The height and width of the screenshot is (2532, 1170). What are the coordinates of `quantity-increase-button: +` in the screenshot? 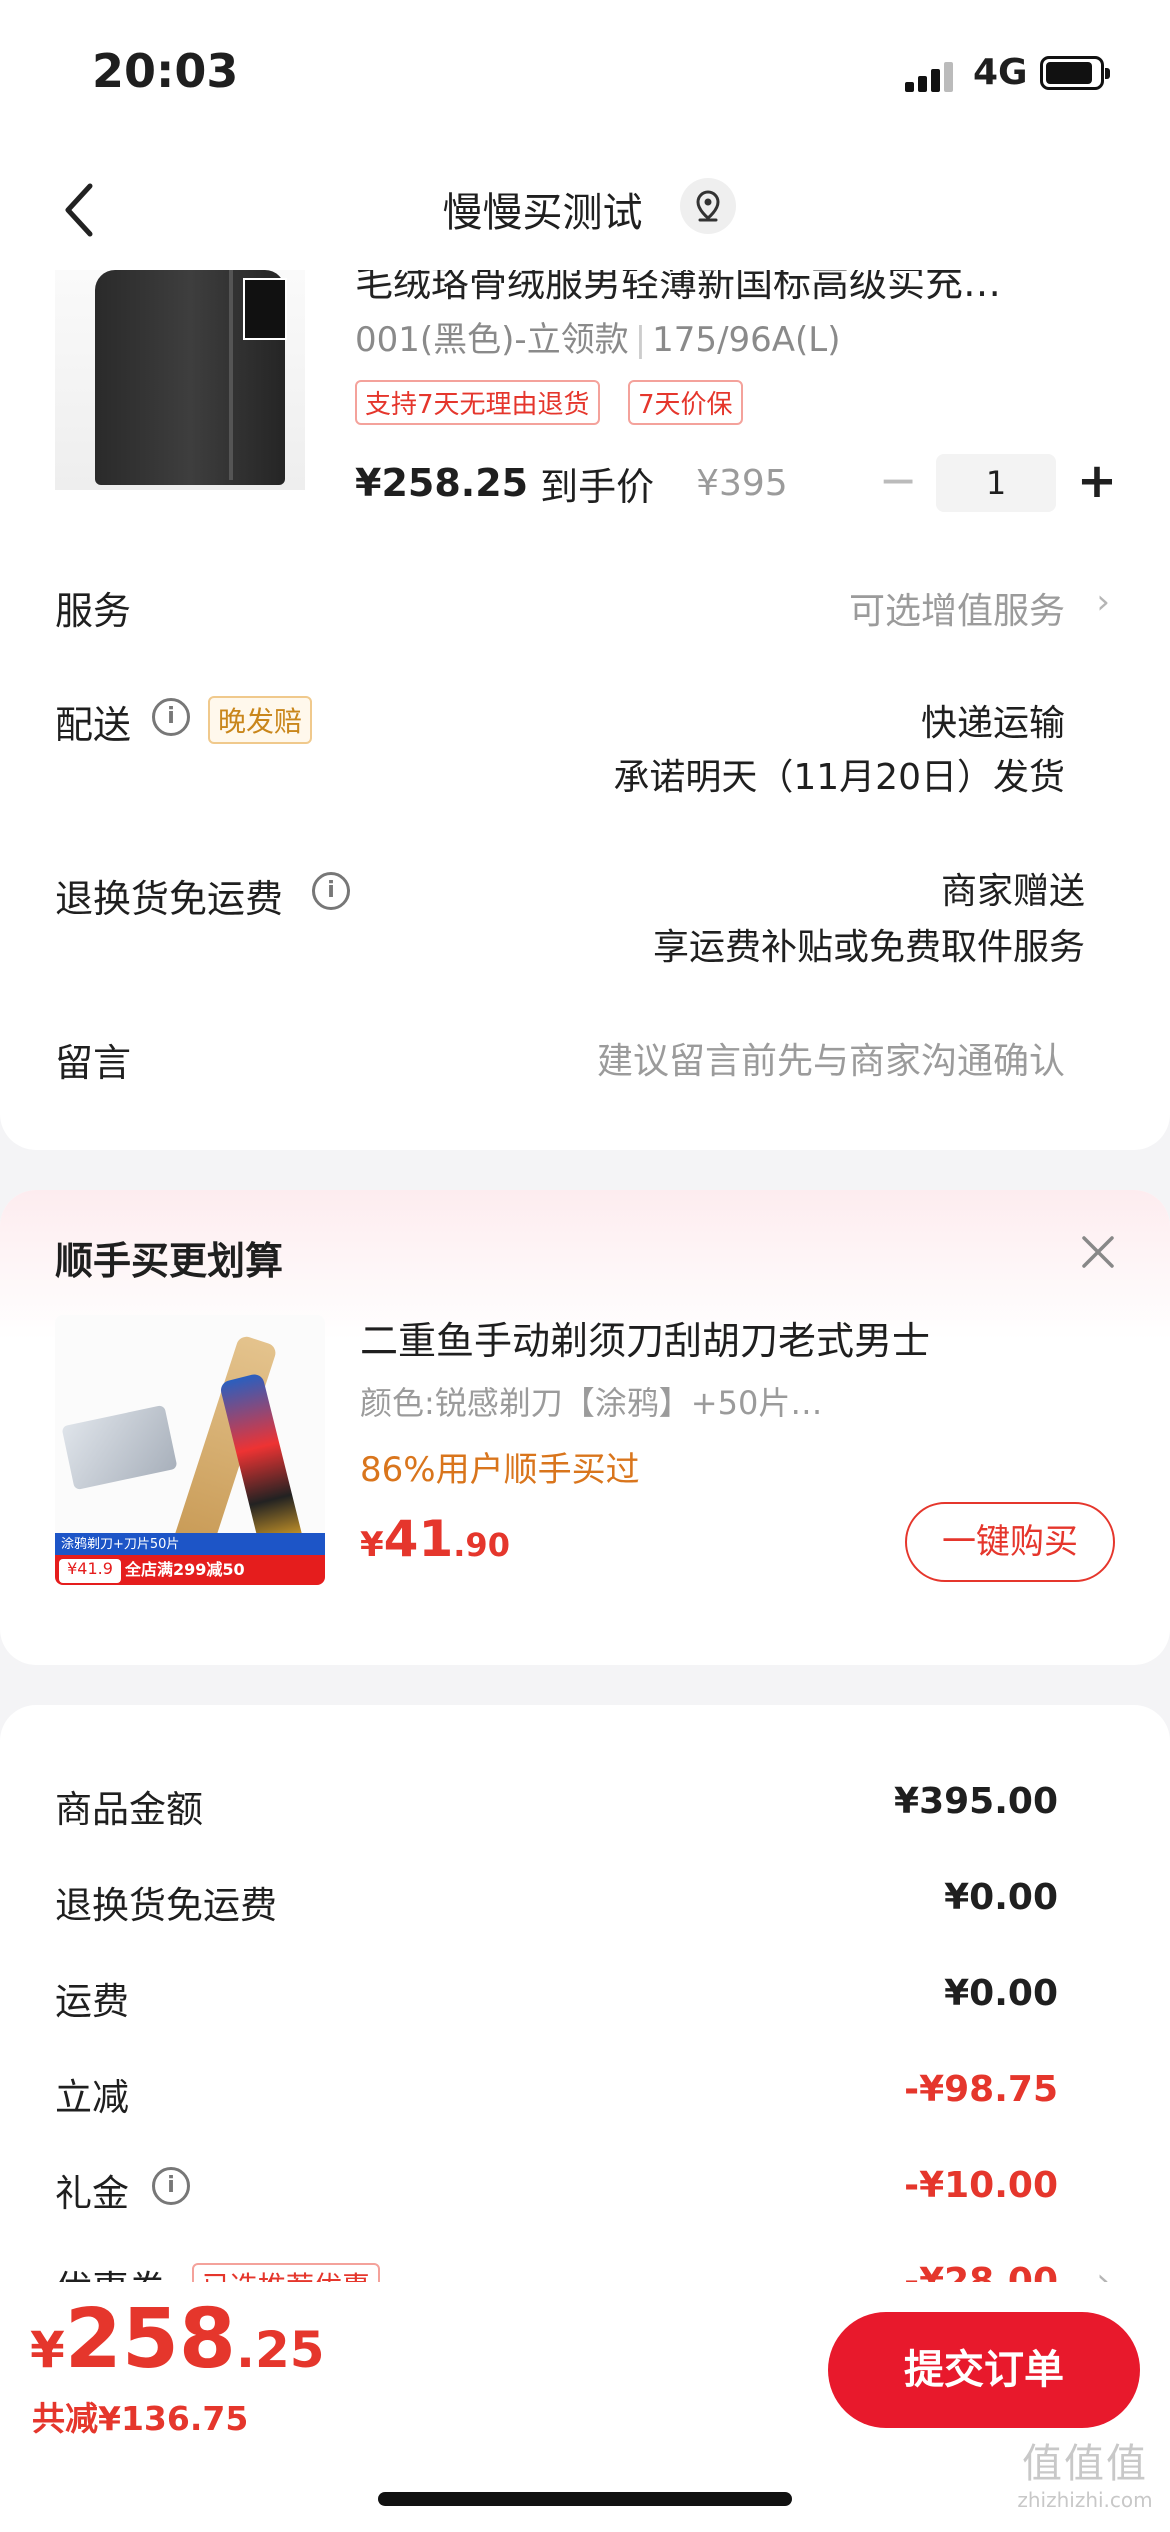 It's located at (1097, 482).